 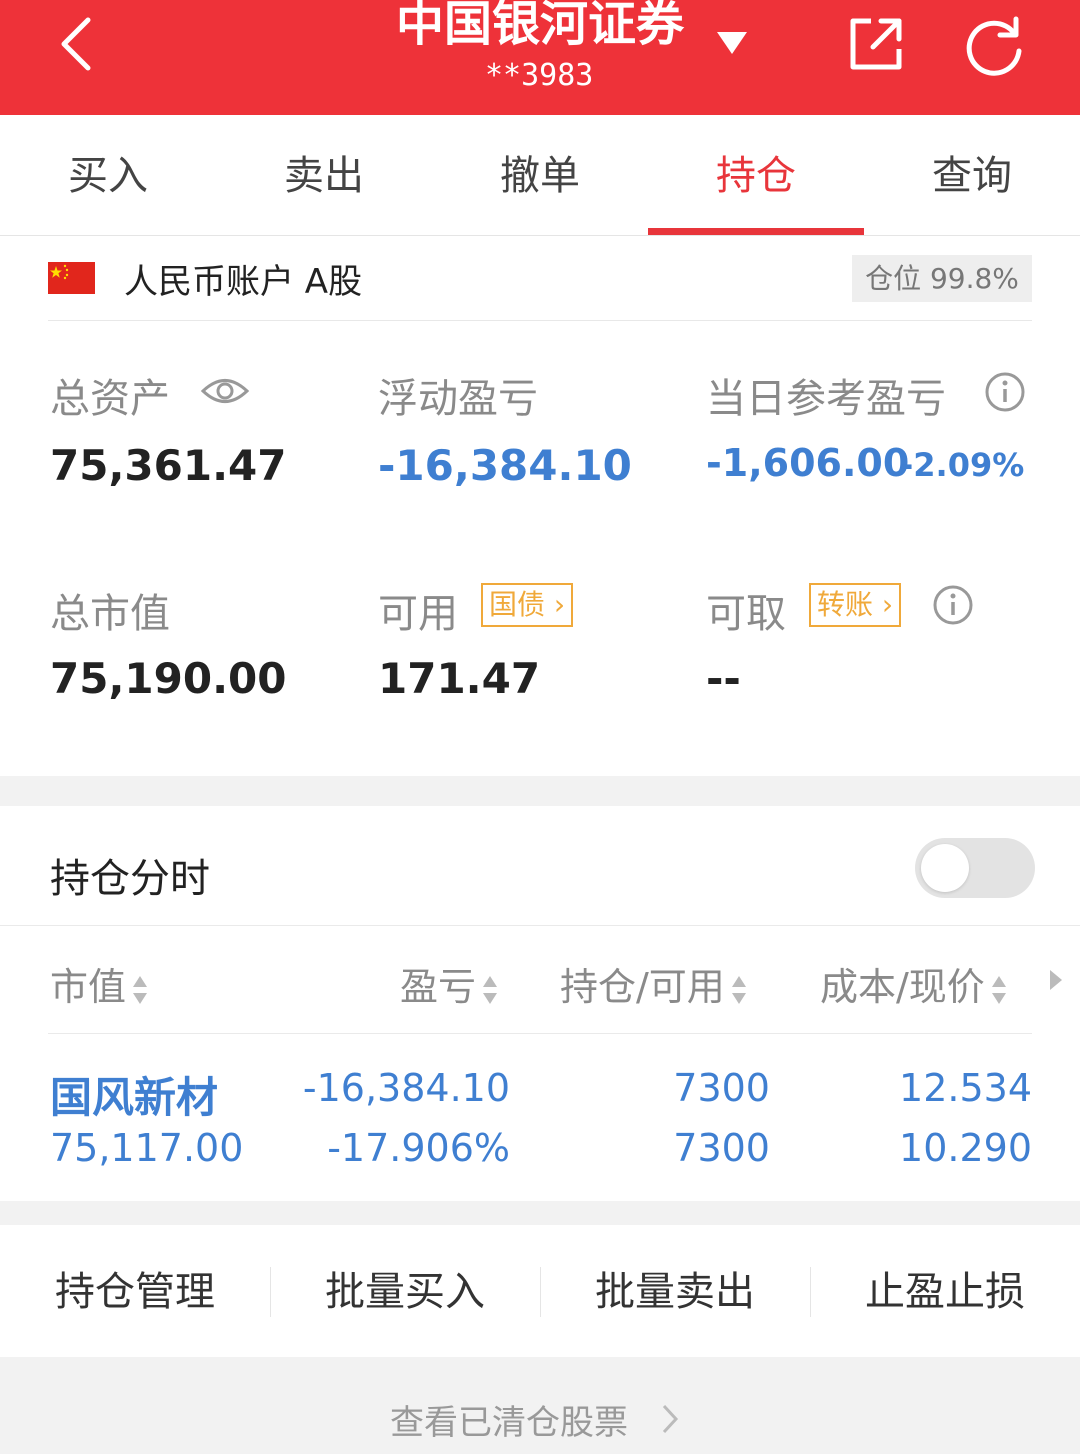 What do you see at coordinates (517, 604) in the screenshot?
I see `treasury-bond-label: 国债` at bounding box center [517, 604].